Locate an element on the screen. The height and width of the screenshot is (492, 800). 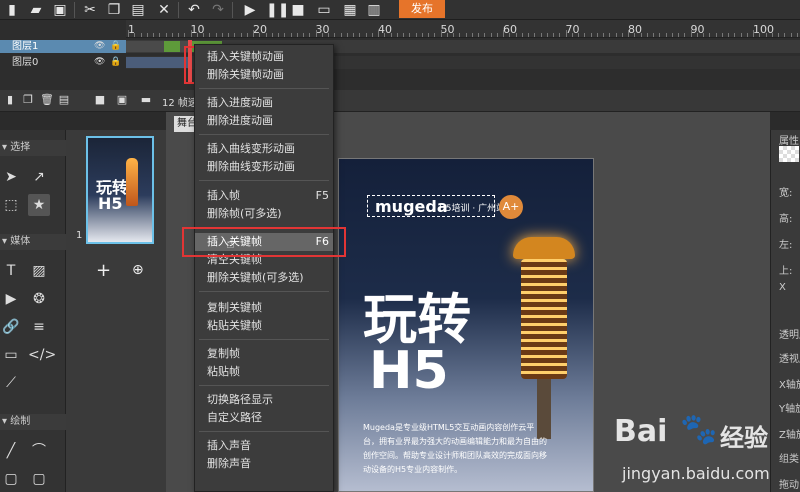
menu-toggle-path: 切换路径显示 is located at coordinates (264, 400).